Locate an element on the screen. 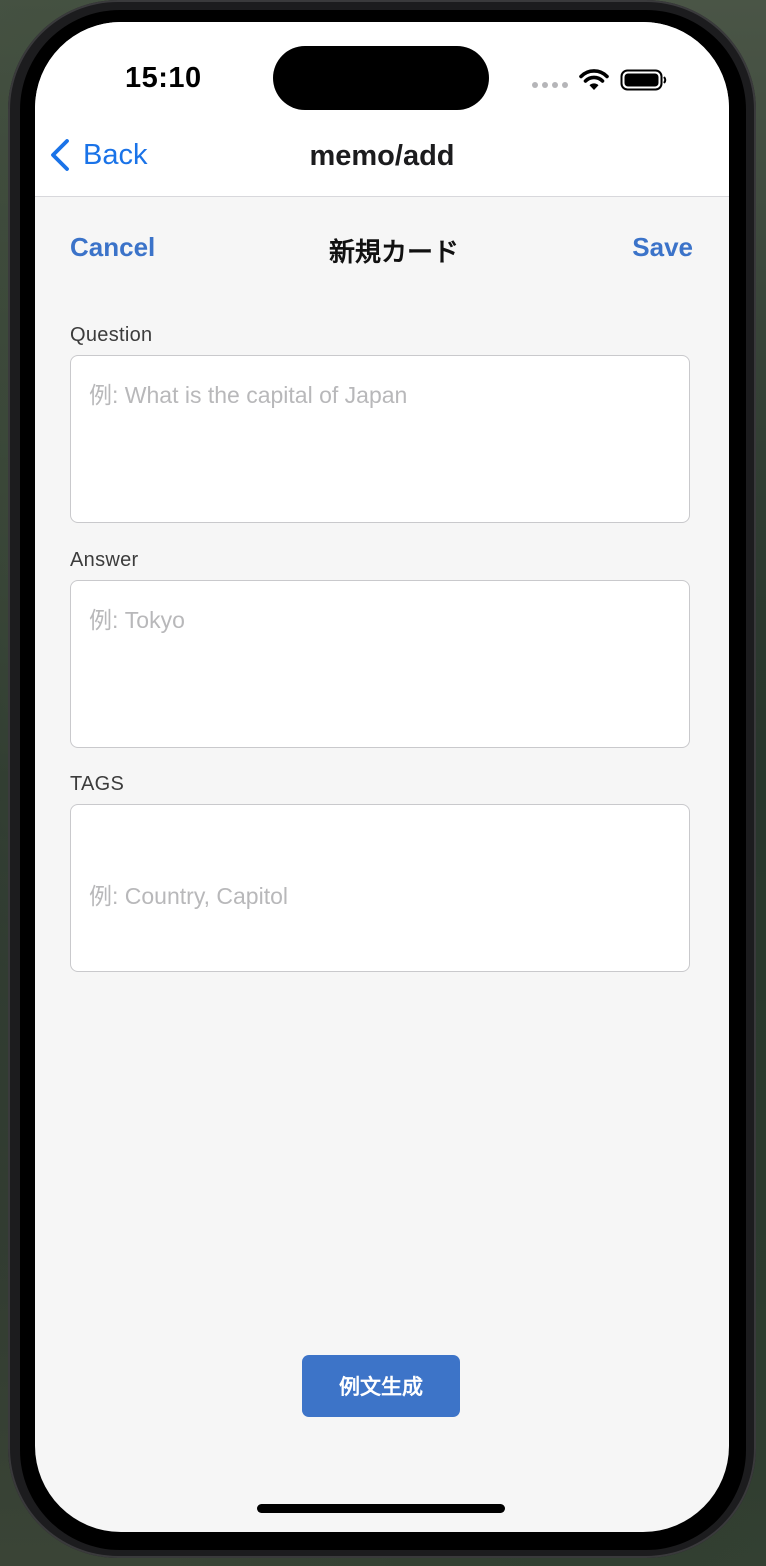 The height and width of the screenshot is (1566, 766). answer-label: Answer is located at coordinates (104, 560).